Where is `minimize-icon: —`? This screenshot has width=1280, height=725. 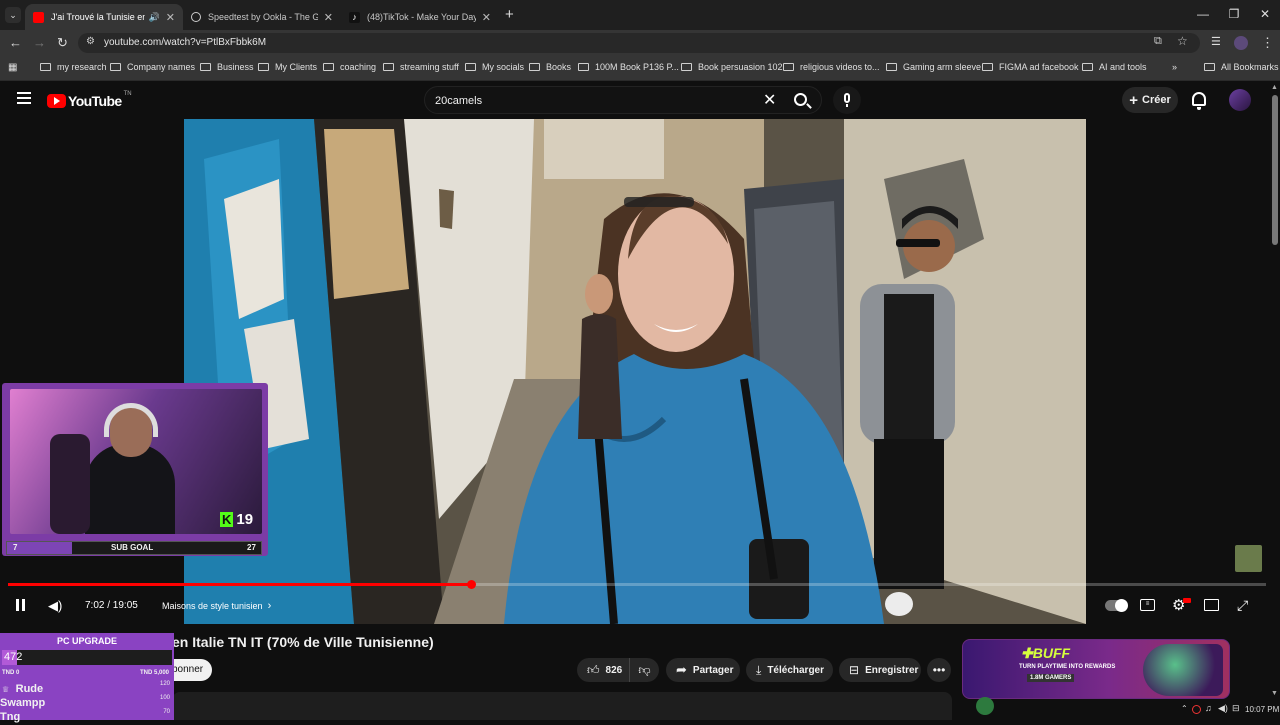
minimize-icon: — is located at coordinates (1203, 14).